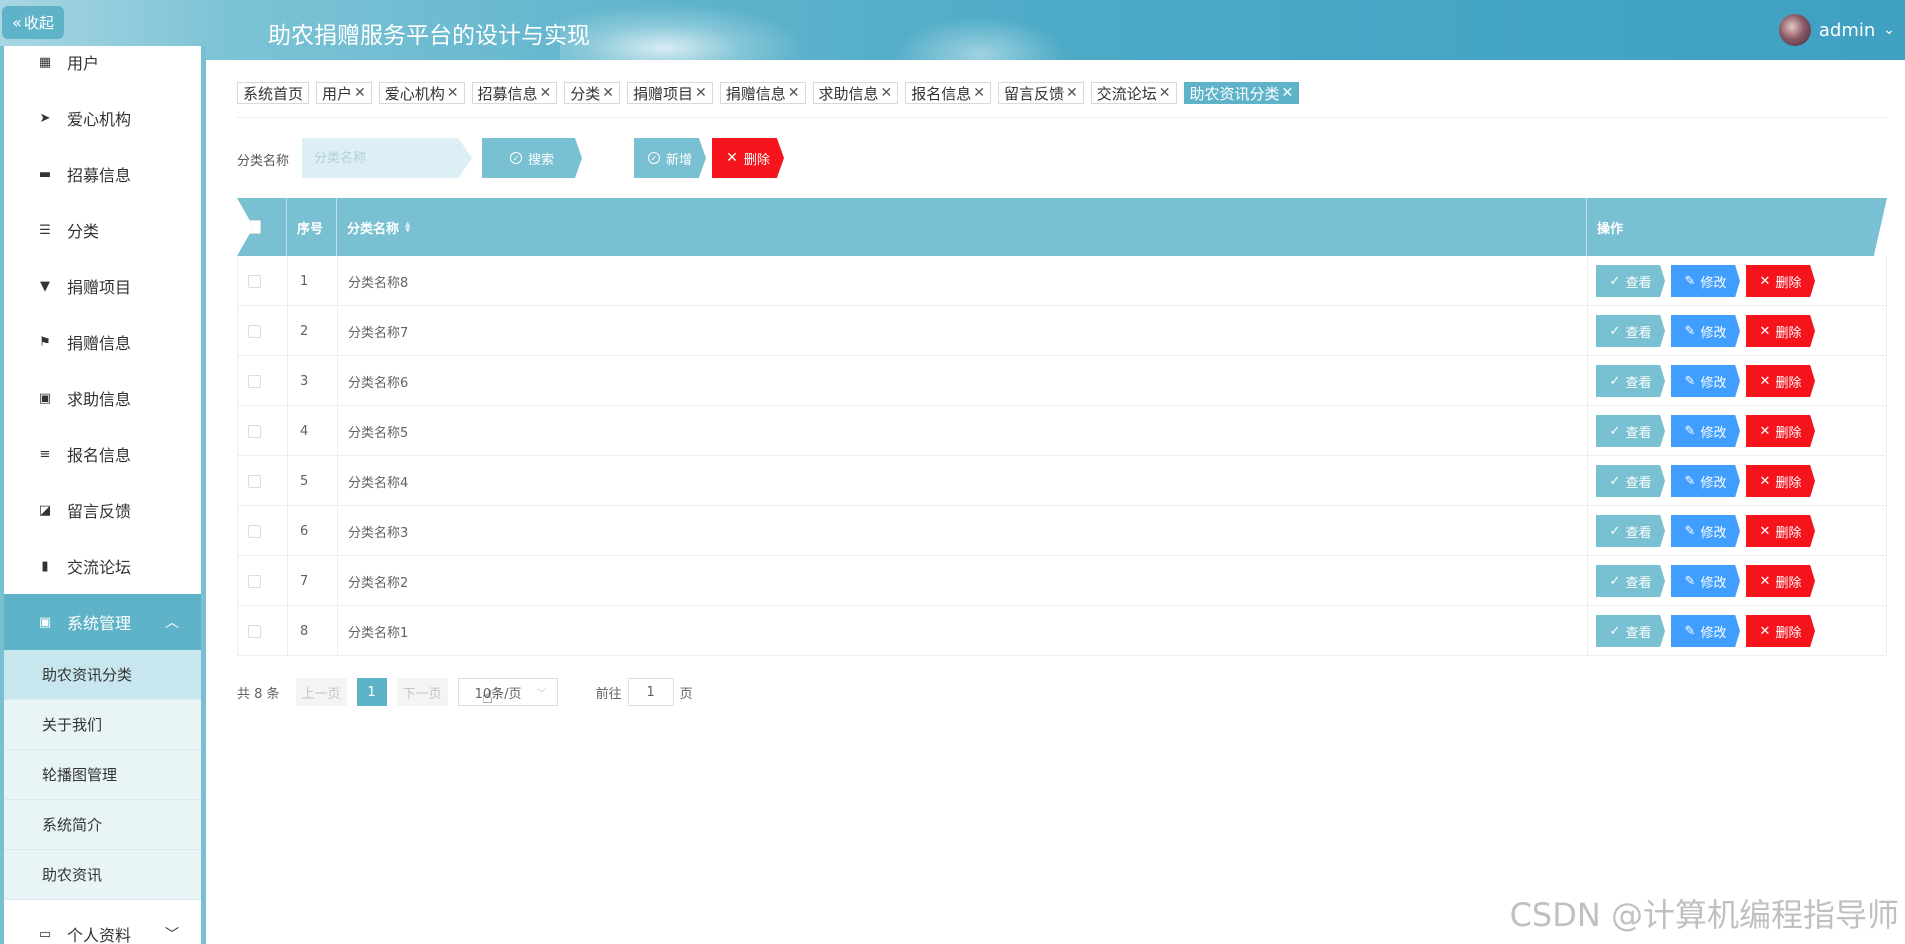  What do you see at coordinates (748, 158) in the screenshot?
I see `batch-delete-button: ✕ 删除` at bounding box center [748, 158].